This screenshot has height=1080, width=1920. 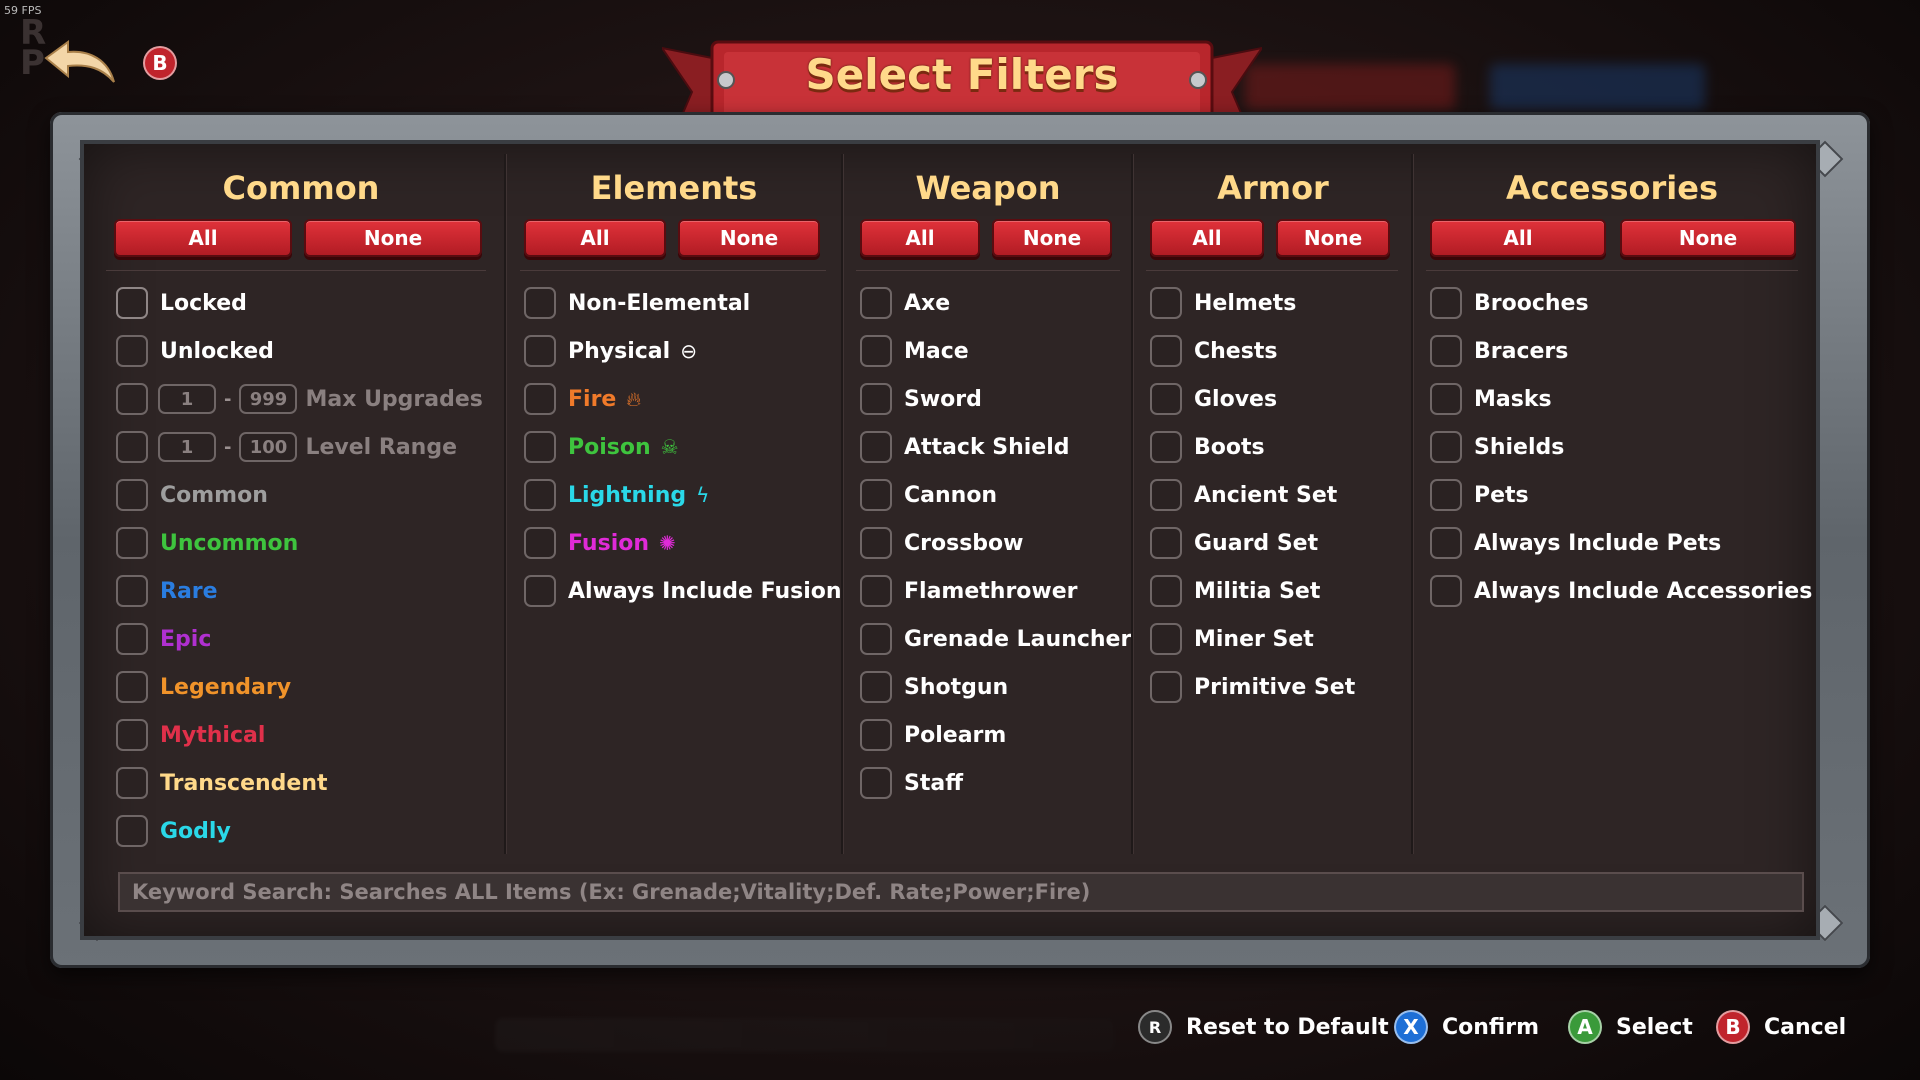 What do you see at coordinates (933, 735) in the screenshot?
I see `filter-item: Polearm` at bounding box center [933, 735].